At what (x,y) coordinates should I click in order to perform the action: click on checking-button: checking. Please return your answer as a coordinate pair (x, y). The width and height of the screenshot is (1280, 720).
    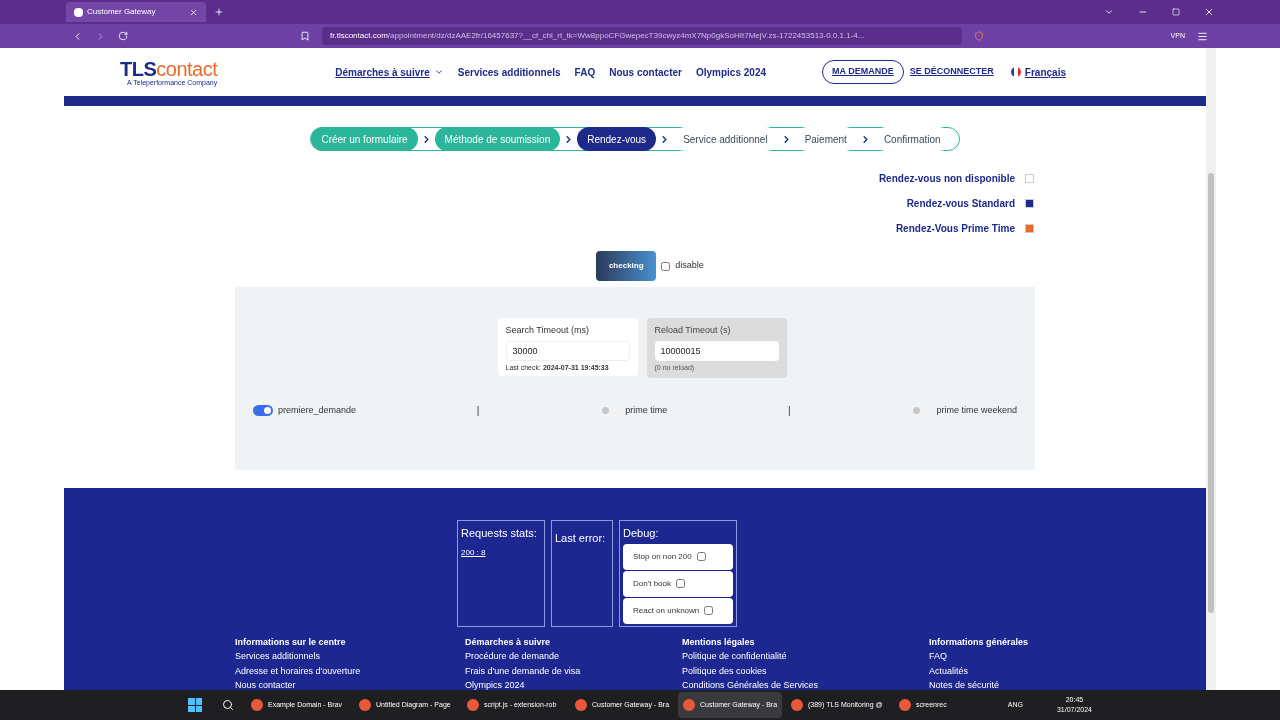
    Looking at the image, I should click on (626, 266).